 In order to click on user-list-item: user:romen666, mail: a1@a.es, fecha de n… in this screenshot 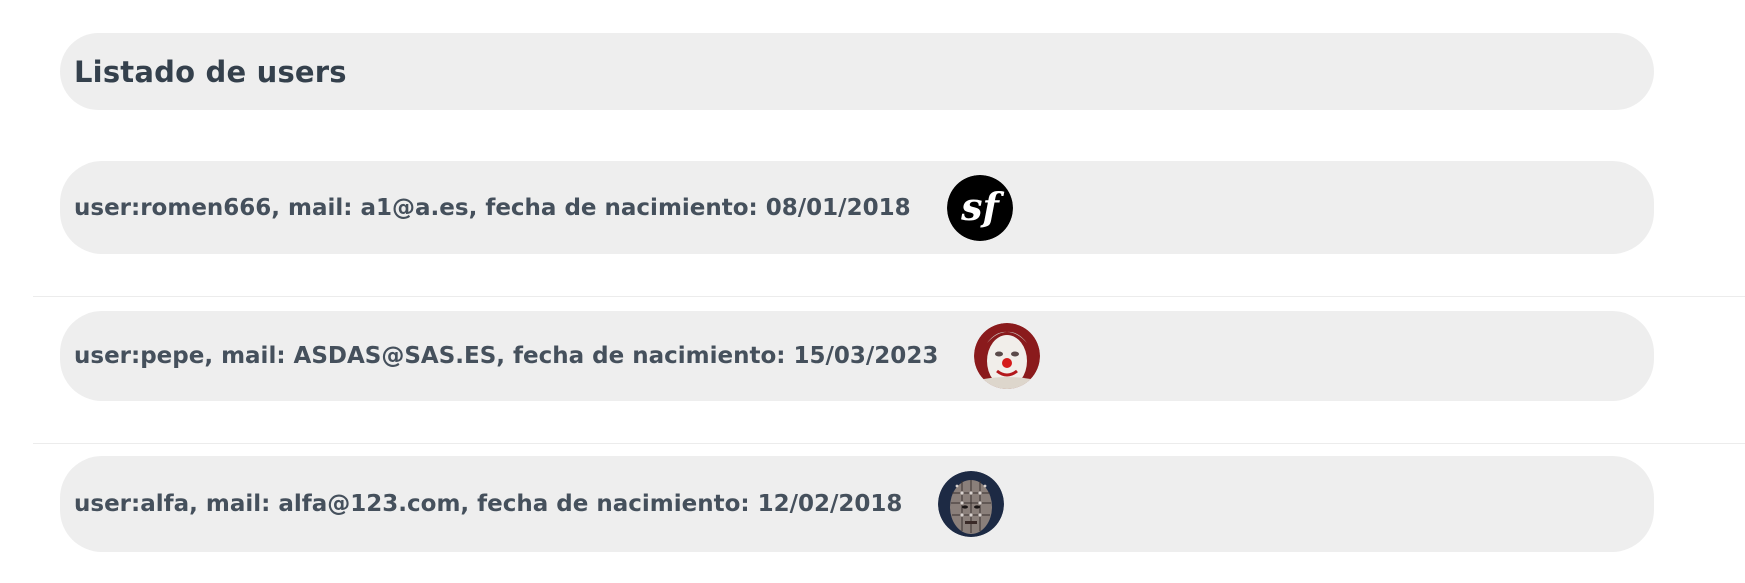, I will do `click(857, 207)`.